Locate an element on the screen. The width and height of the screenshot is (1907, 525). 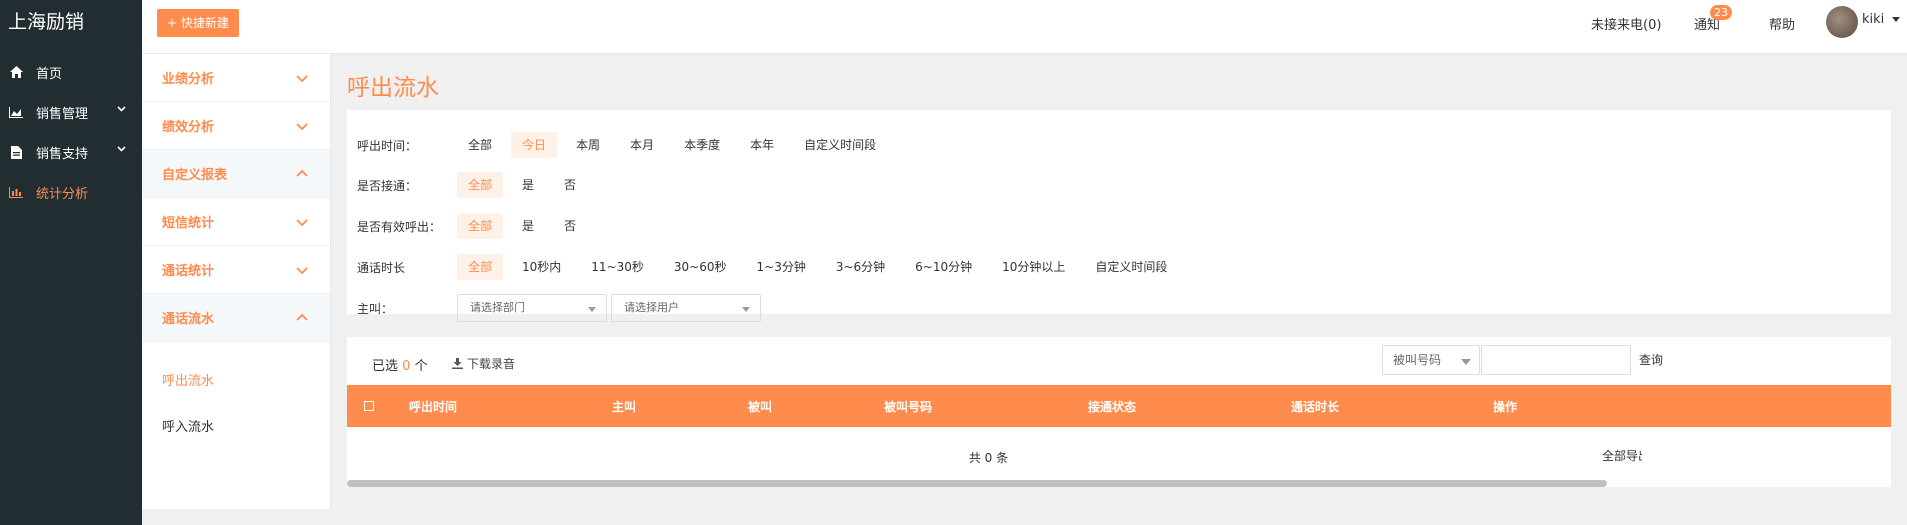
column-header: 主叫 is located at coordinates (624, 406).